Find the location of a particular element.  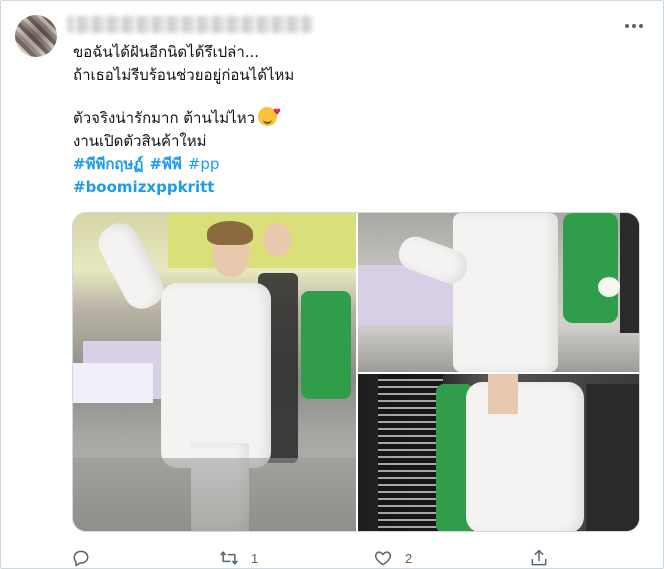

tweet-line-2: ถ้าเธอไม่รีบร้อนช่วยอยู่ก่อนได้ไหม is located at coordinates (184, 75).